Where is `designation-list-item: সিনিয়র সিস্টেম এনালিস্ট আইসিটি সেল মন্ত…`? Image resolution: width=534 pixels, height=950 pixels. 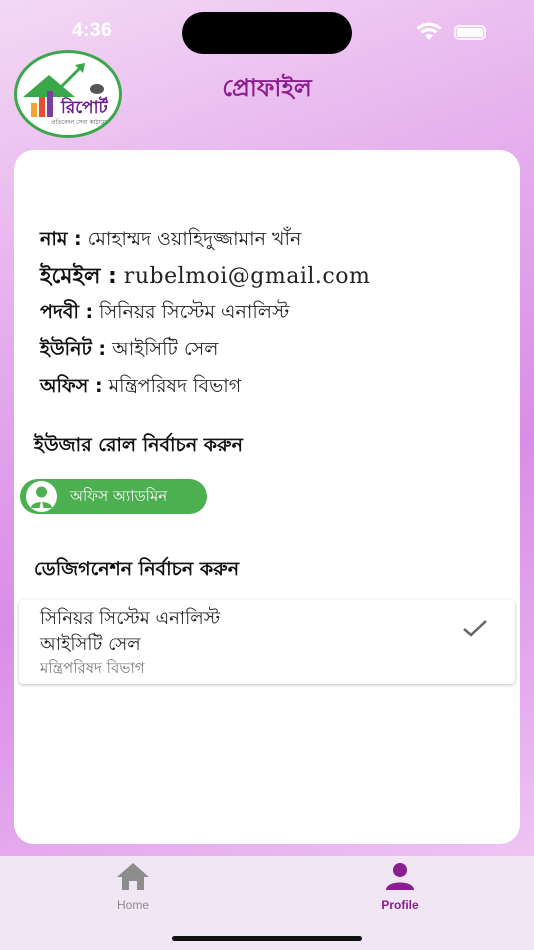 designation-list-item: সিনিয়র সিস্টেম এনালিস্ট আইসিটি সেল মন্ত… is located at coordinates (267, 642).